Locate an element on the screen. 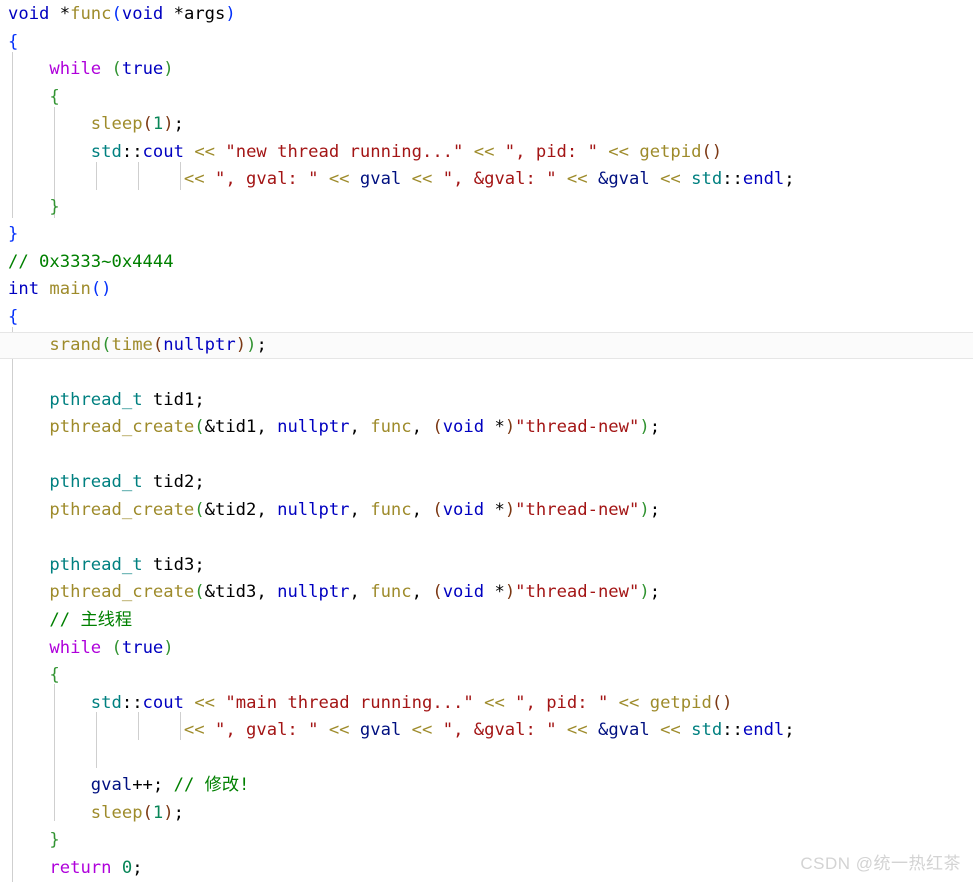  code-line: int main() is located at coordinates (486, 290).